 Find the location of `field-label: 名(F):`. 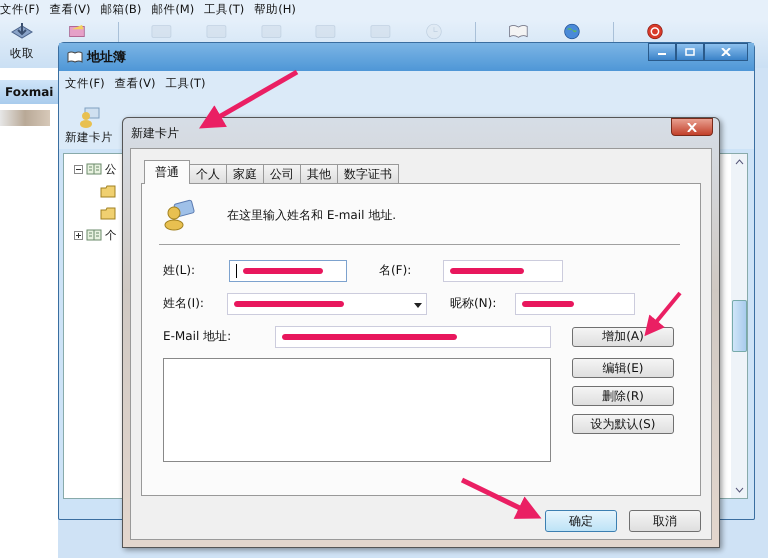

field-label: 名(F): is located at coordinates (395, 270).